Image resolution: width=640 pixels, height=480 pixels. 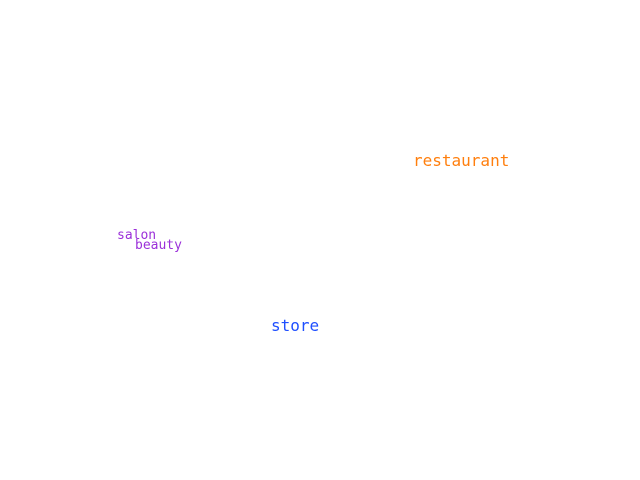 What do you see at coordinates (295, 325) in the screenshot?
I see `word-store: store` at bounding box center [295, 325].